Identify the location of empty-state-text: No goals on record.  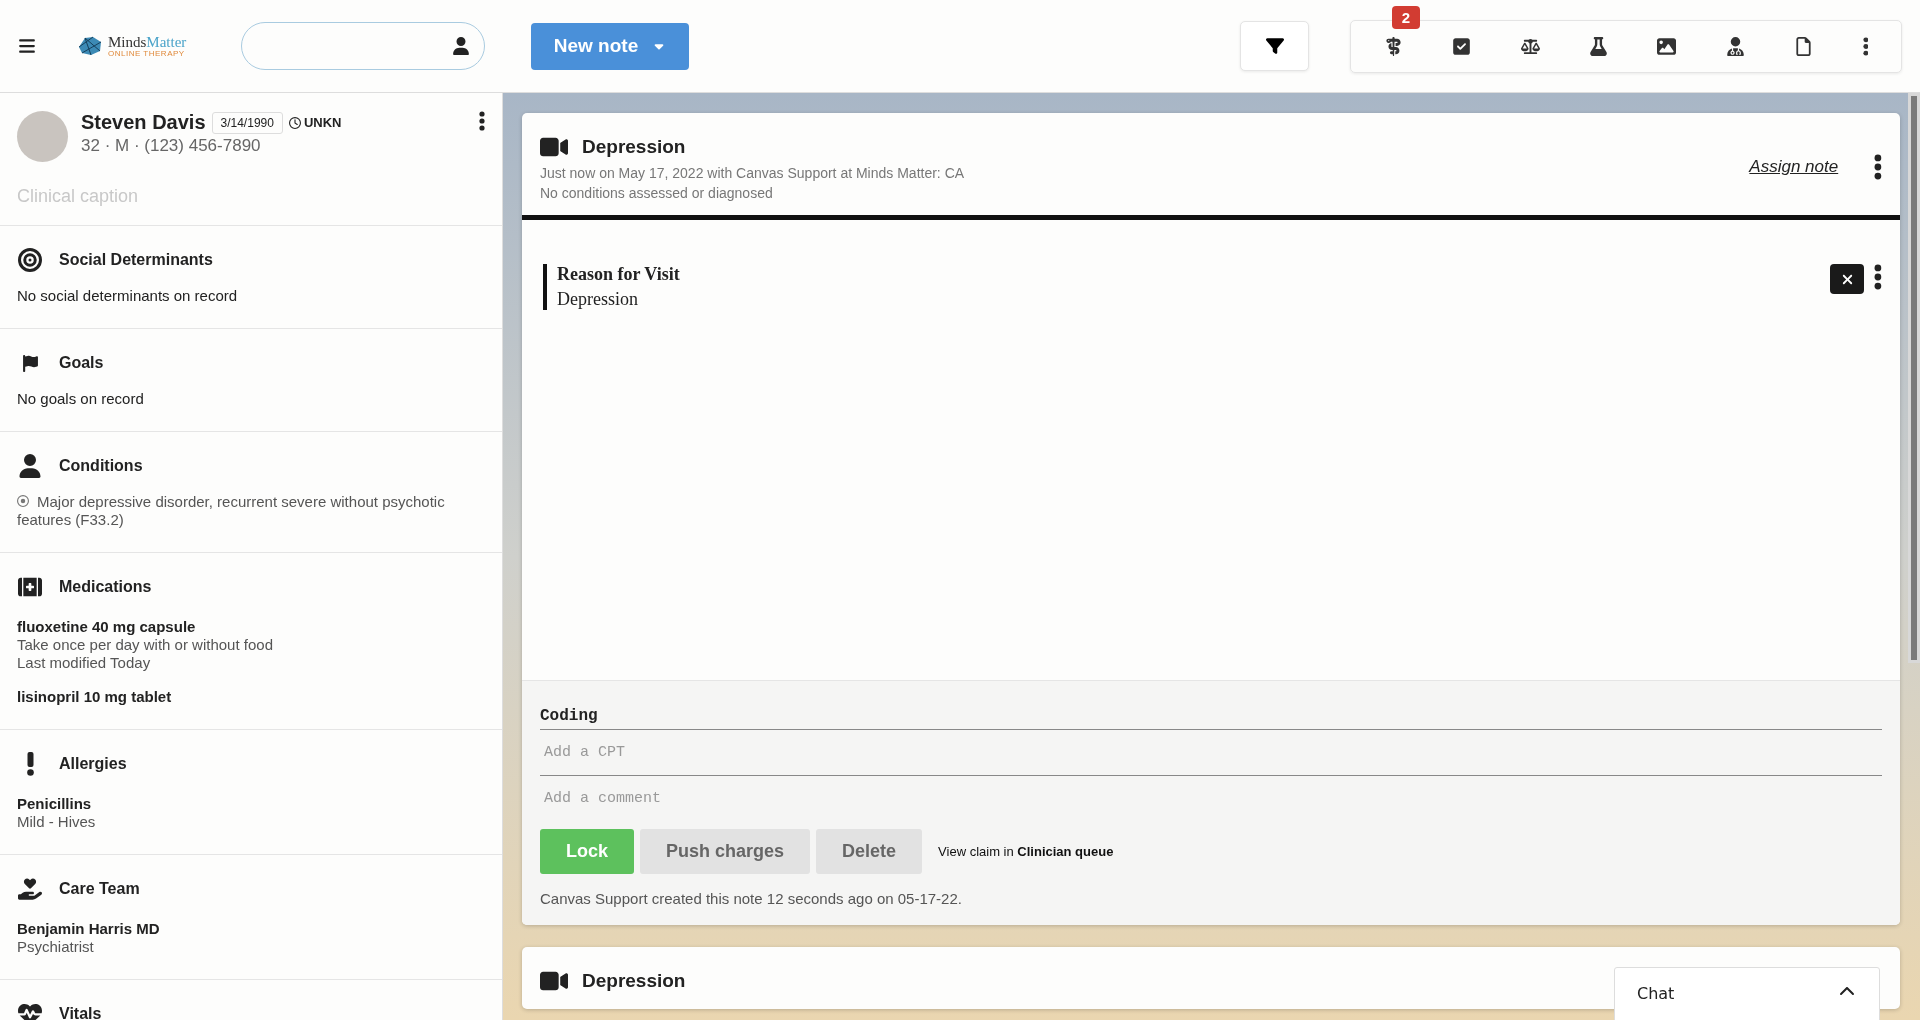
(81, 399).